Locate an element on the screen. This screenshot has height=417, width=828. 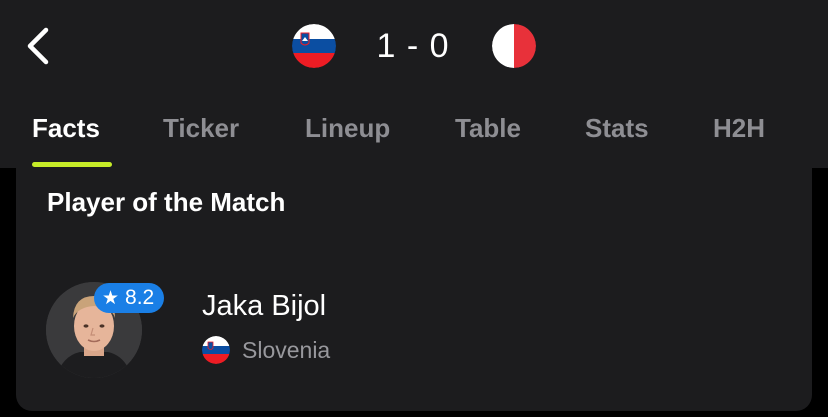
tab-bar: Facts Ticker Lineup Table Stats H2H is located at coordinates (414, 130).